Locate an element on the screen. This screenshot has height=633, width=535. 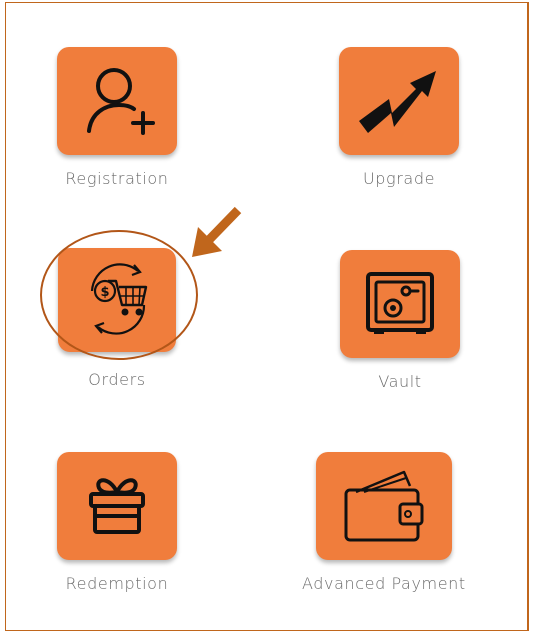
pointer-arrow-icon is located at coordinates (217, 231).